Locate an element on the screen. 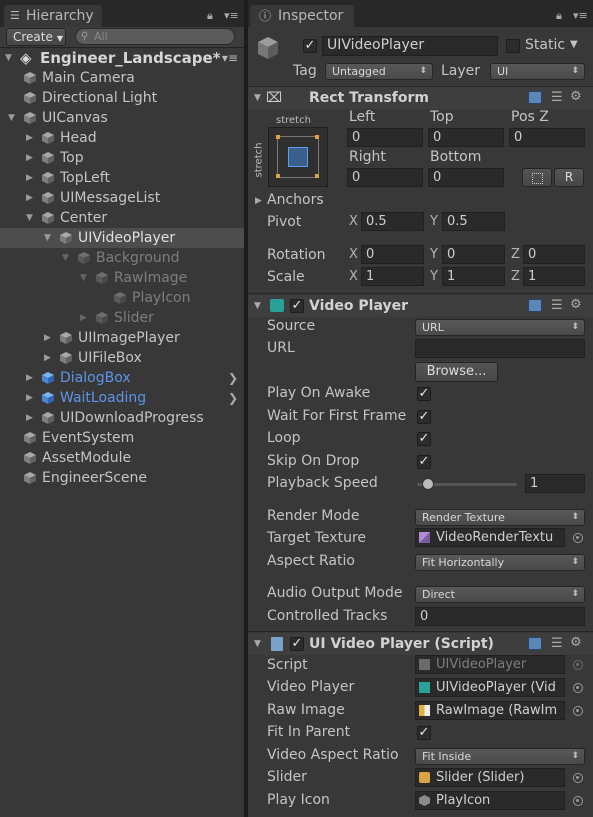  play-icon-field: PlayIcon is located at coordinates (490, 800).